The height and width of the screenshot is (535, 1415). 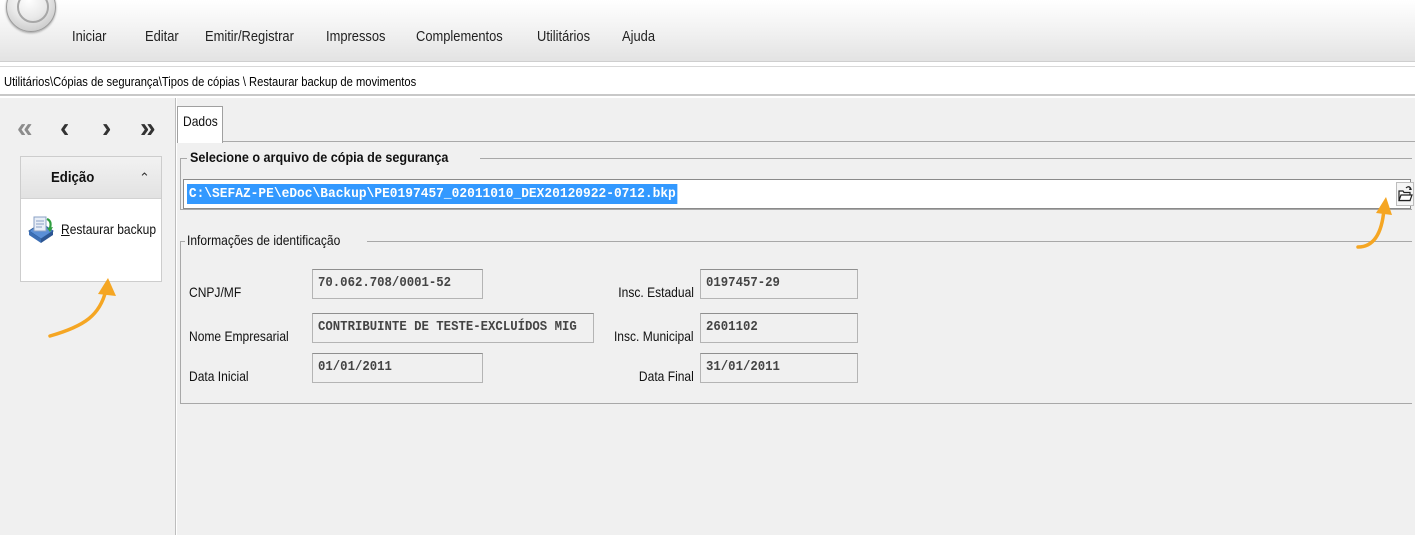 I want to click on open-folder-icon, so click(x=1405, y=194).